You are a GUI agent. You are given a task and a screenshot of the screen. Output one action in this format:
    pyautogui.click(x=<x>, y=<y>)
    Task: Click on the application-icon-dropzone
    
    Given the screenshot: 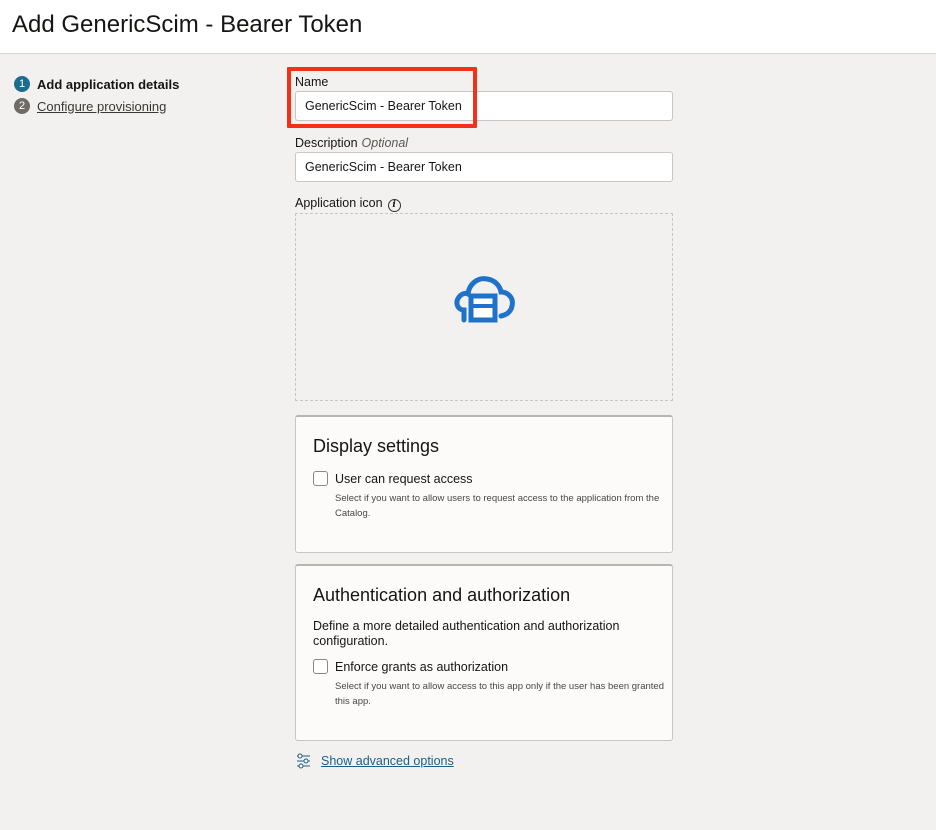 What is the action you would take?
    pyautogui.click(x=484, y=307)
    